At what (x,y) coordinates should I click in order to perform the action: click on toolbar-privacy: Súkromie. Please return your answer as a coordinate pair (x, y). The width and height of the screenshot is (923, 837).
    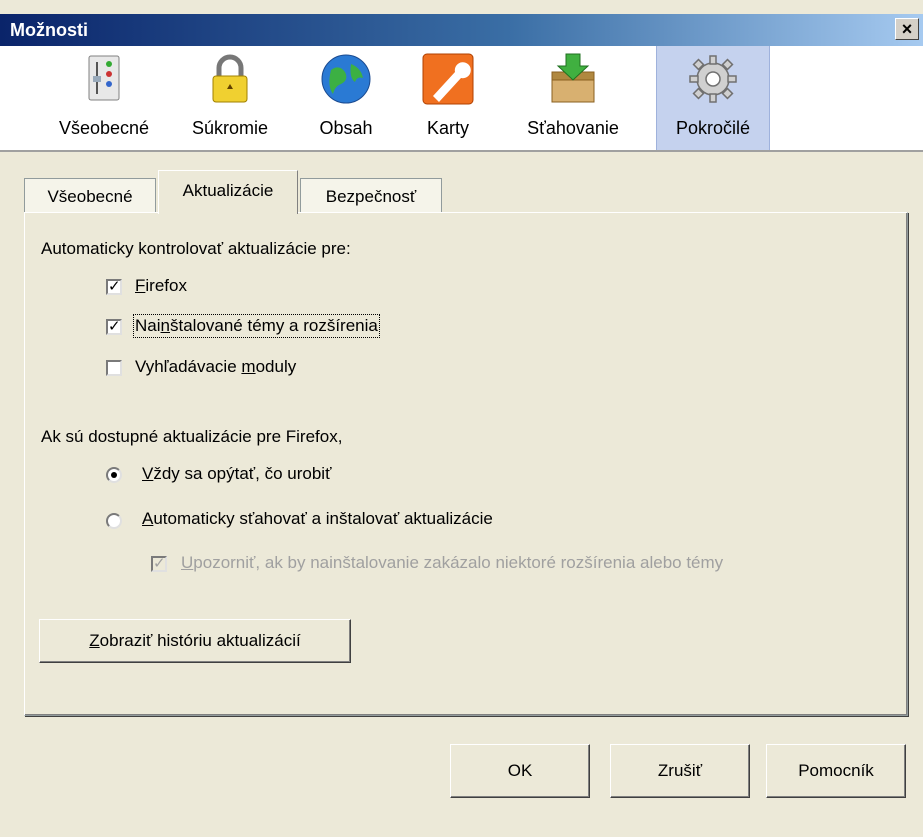
    Looking at the image, I should click on (230, 98).